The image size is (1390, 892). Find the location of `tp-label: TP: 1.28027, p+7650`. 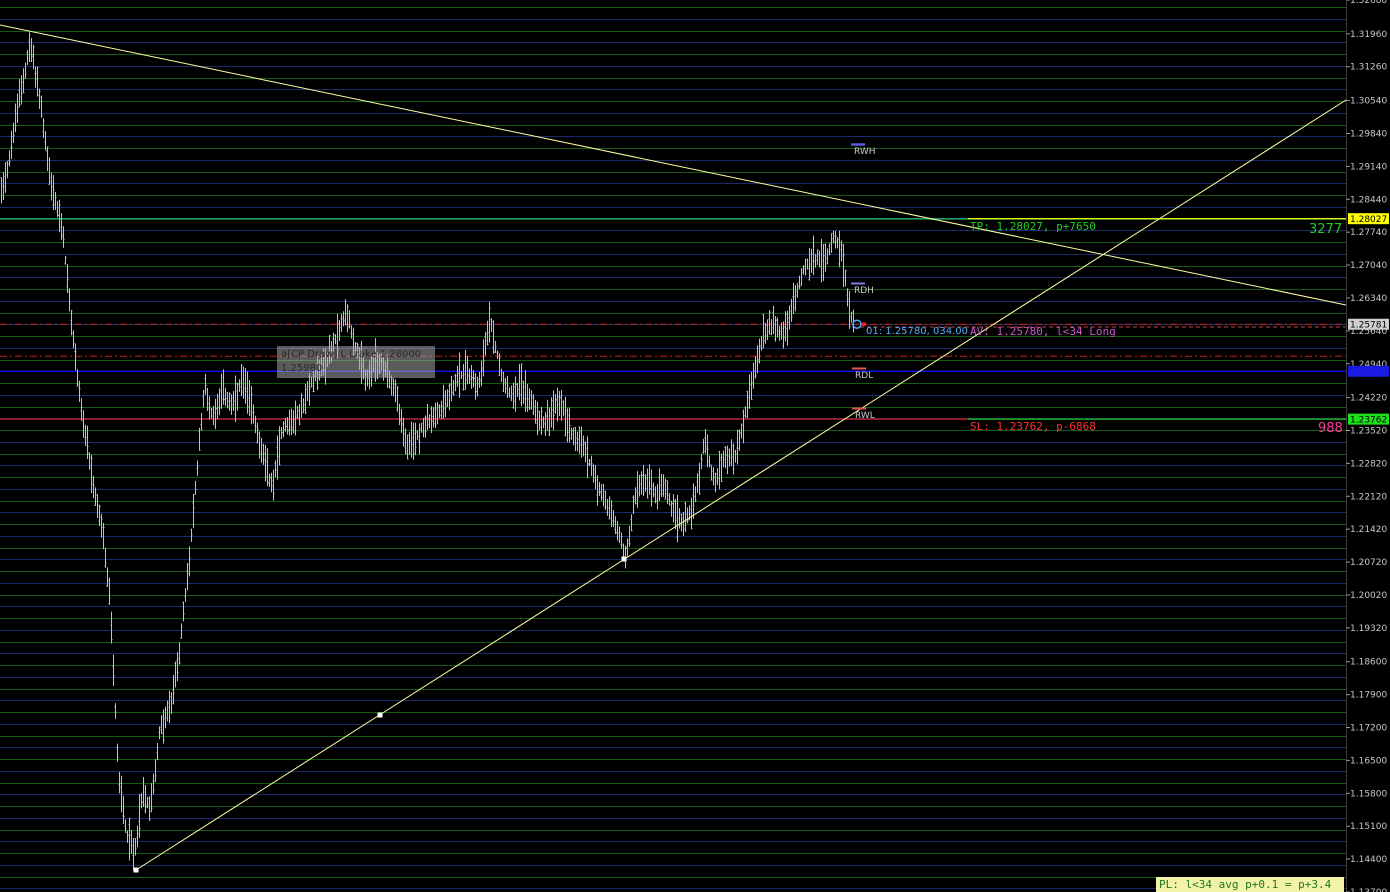

tp-label: TP: 1.28027, p+7650 is located at coordinates (1033, 226).